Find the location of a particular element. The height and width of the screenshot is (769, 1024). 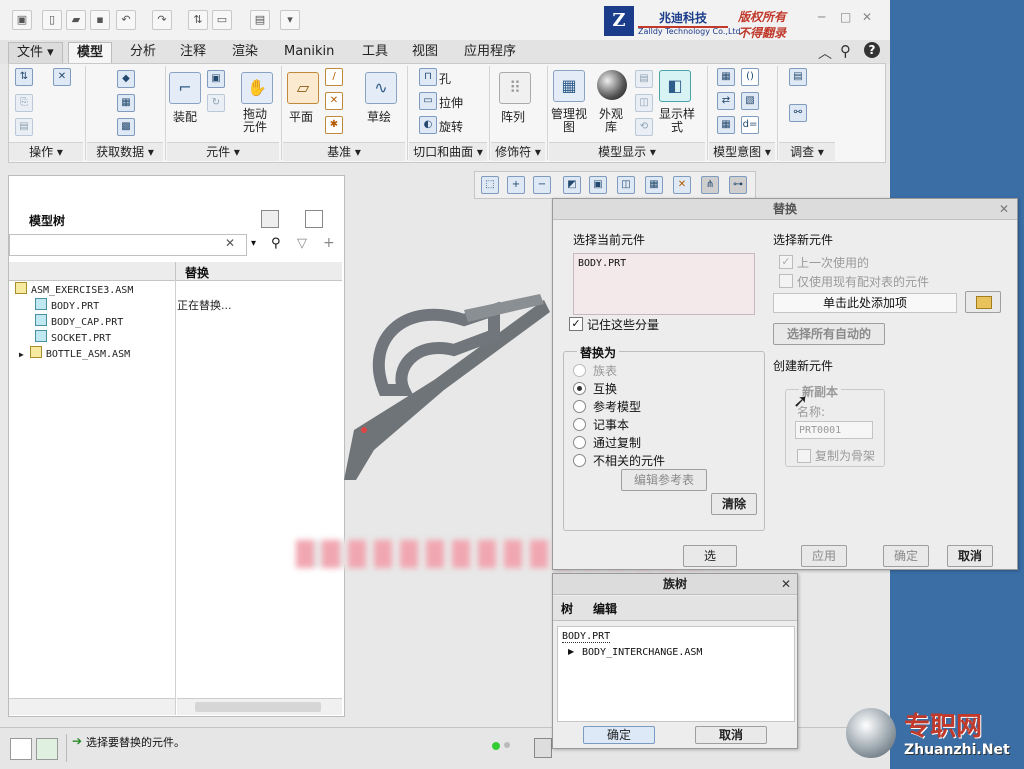

revolve-icon: ◐ is located at coordinates (428, 125).